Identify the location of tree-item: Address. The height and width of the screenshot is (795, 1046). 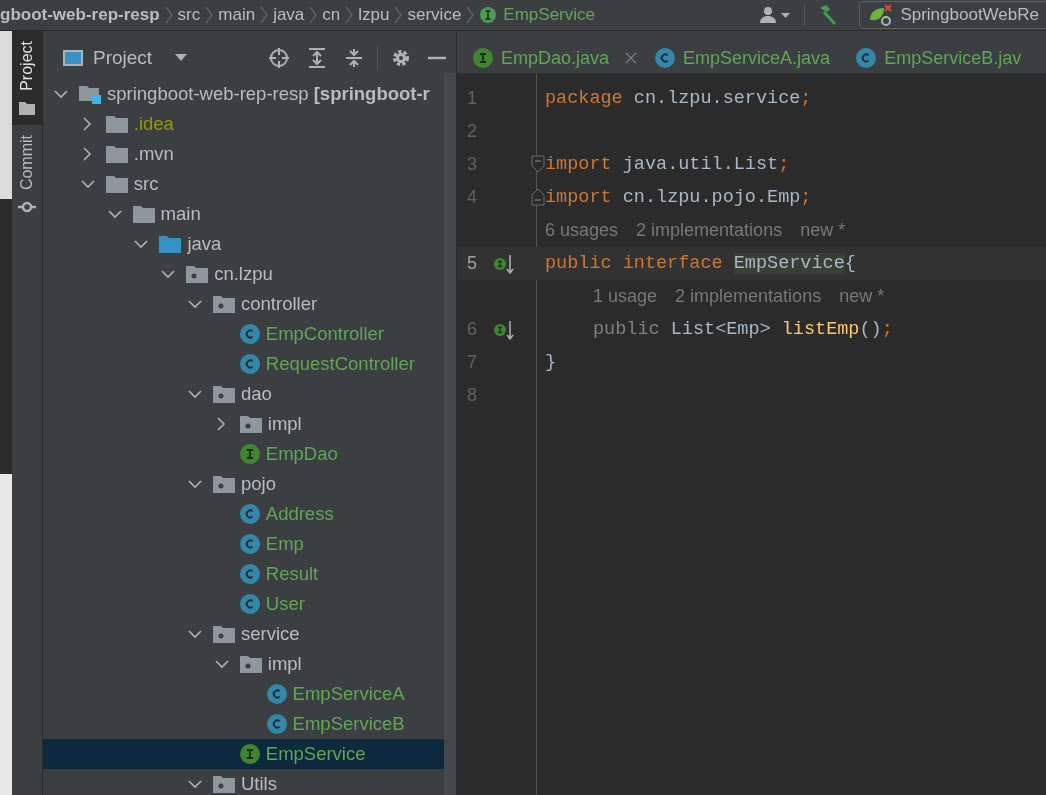
(243, 514).